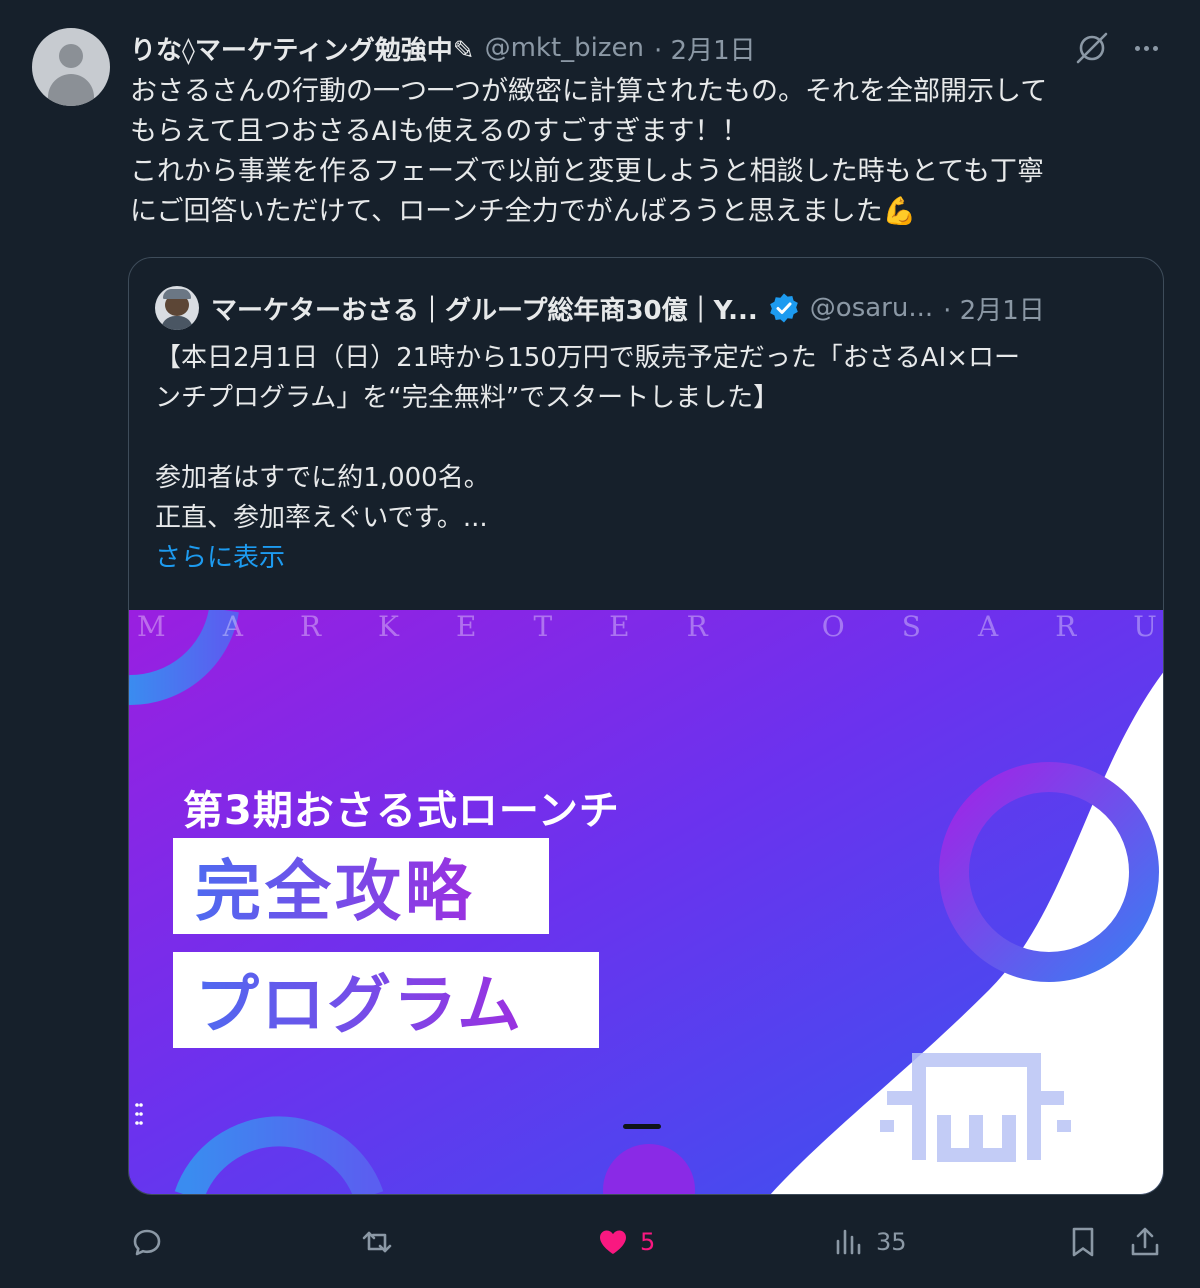  Describe the element at coordinates (869, 1242) in the screenshot. I see `views-button: 35` at that location.